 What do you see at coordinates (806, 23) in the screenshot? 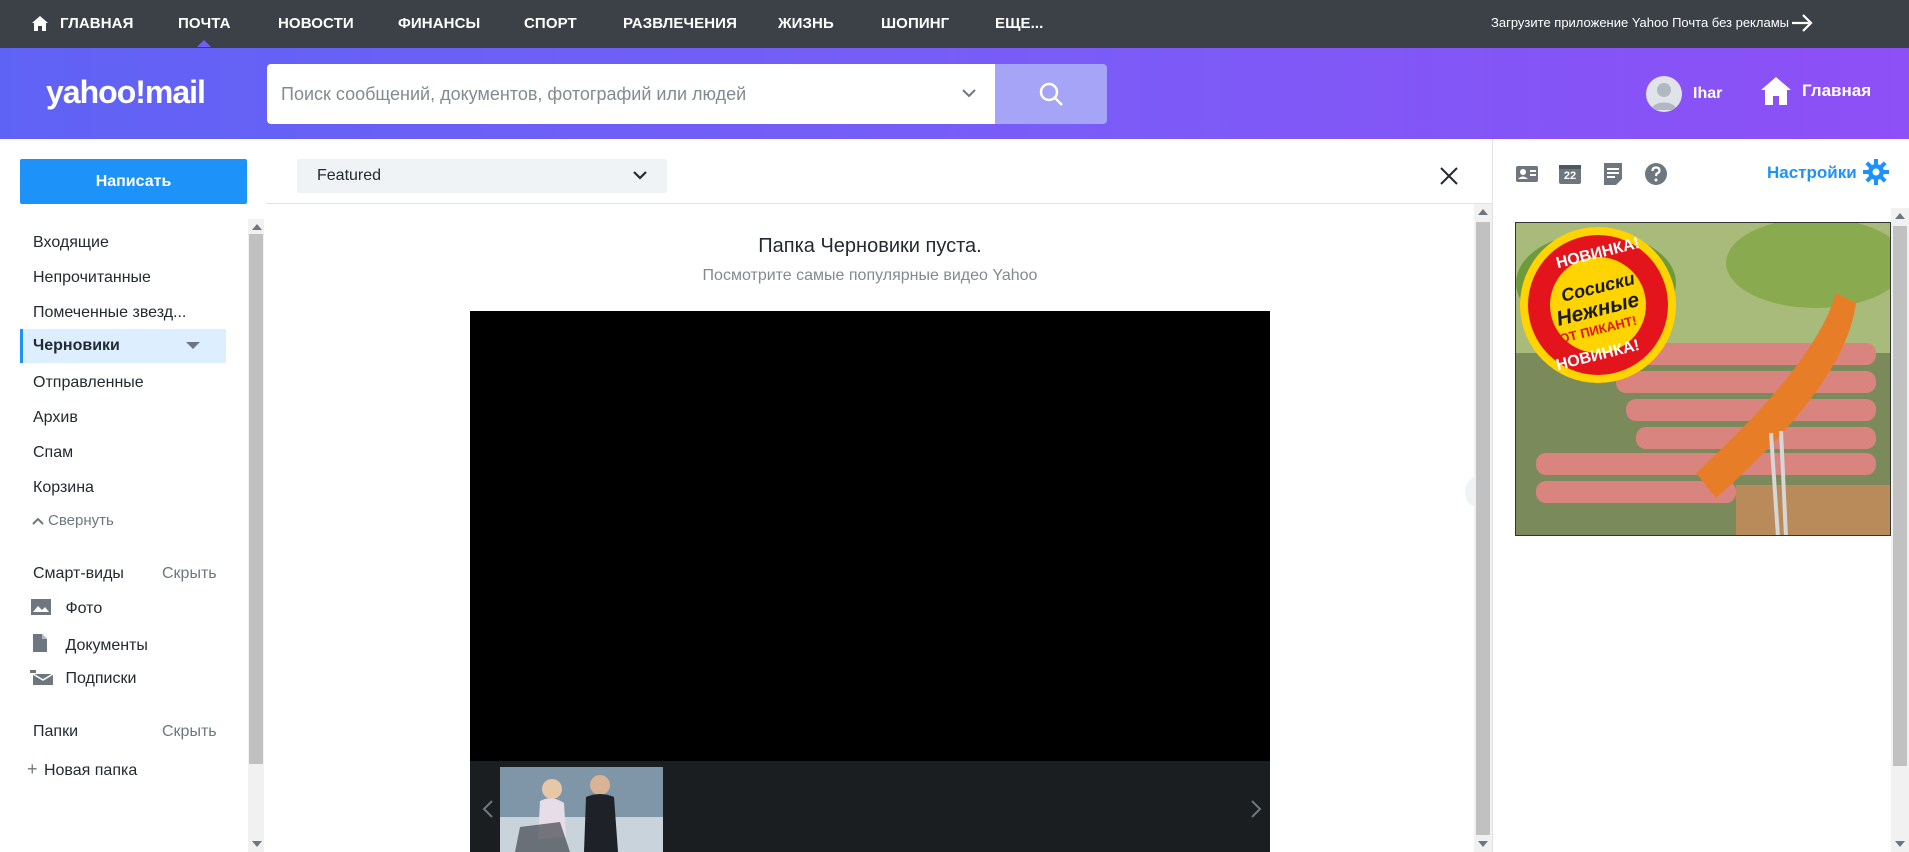
I see `nav-item-life: ЖИЗНЬ` at bounding box center [806, 23].